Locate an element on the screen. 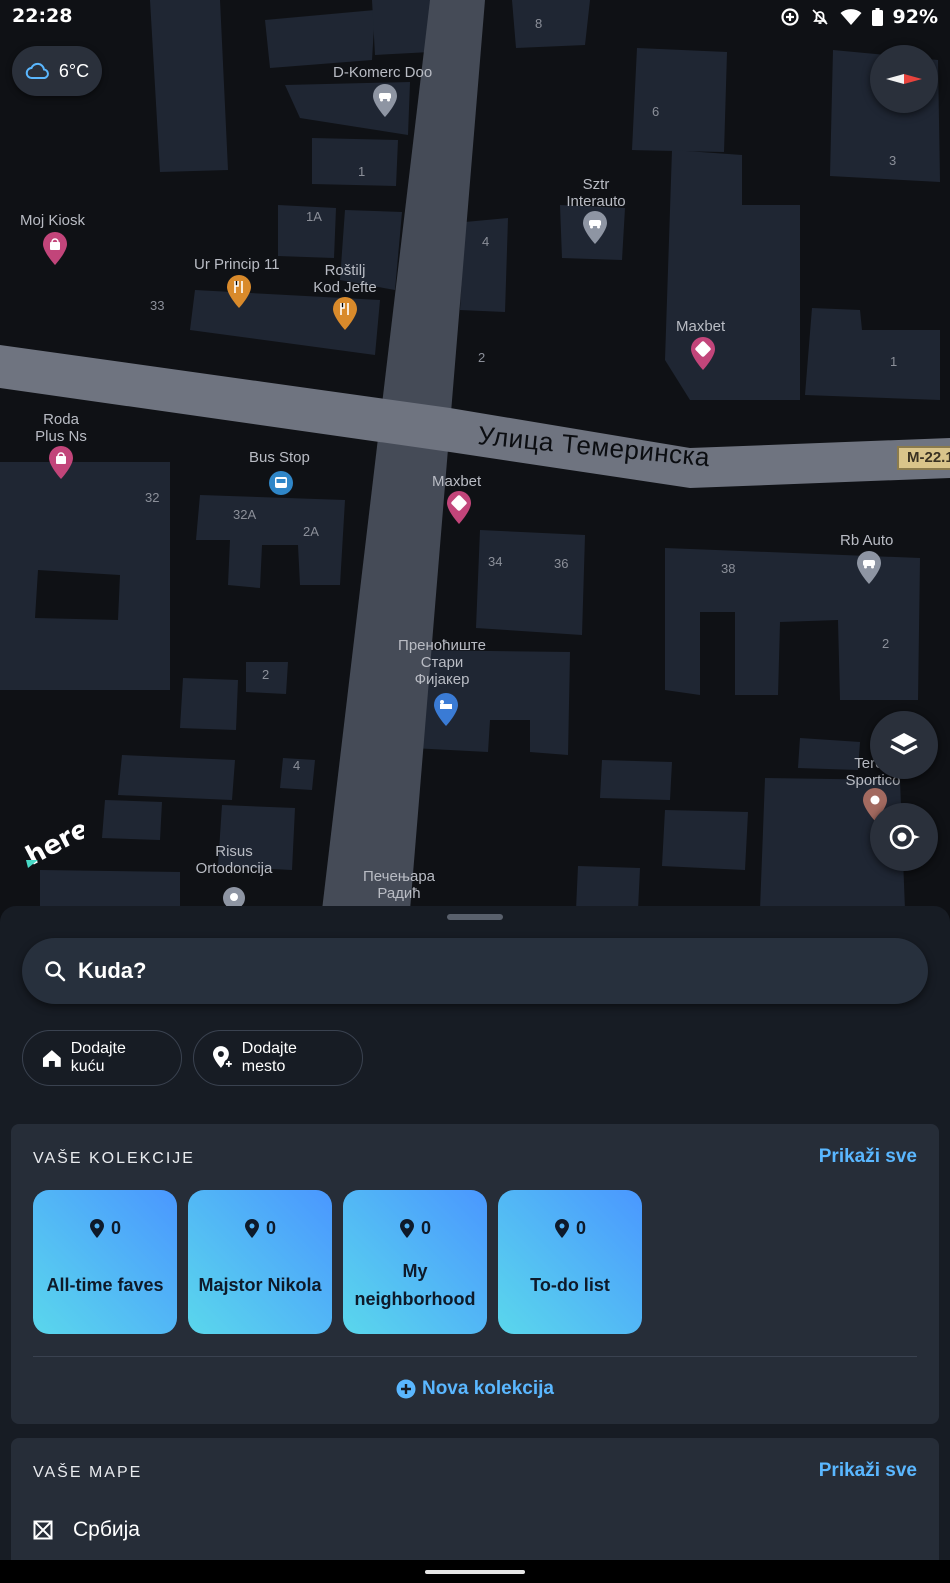 The height and width of the screenshot is (1583, 950). poi-label: Risus Ortodoncija is located at coordinates (234, 860).